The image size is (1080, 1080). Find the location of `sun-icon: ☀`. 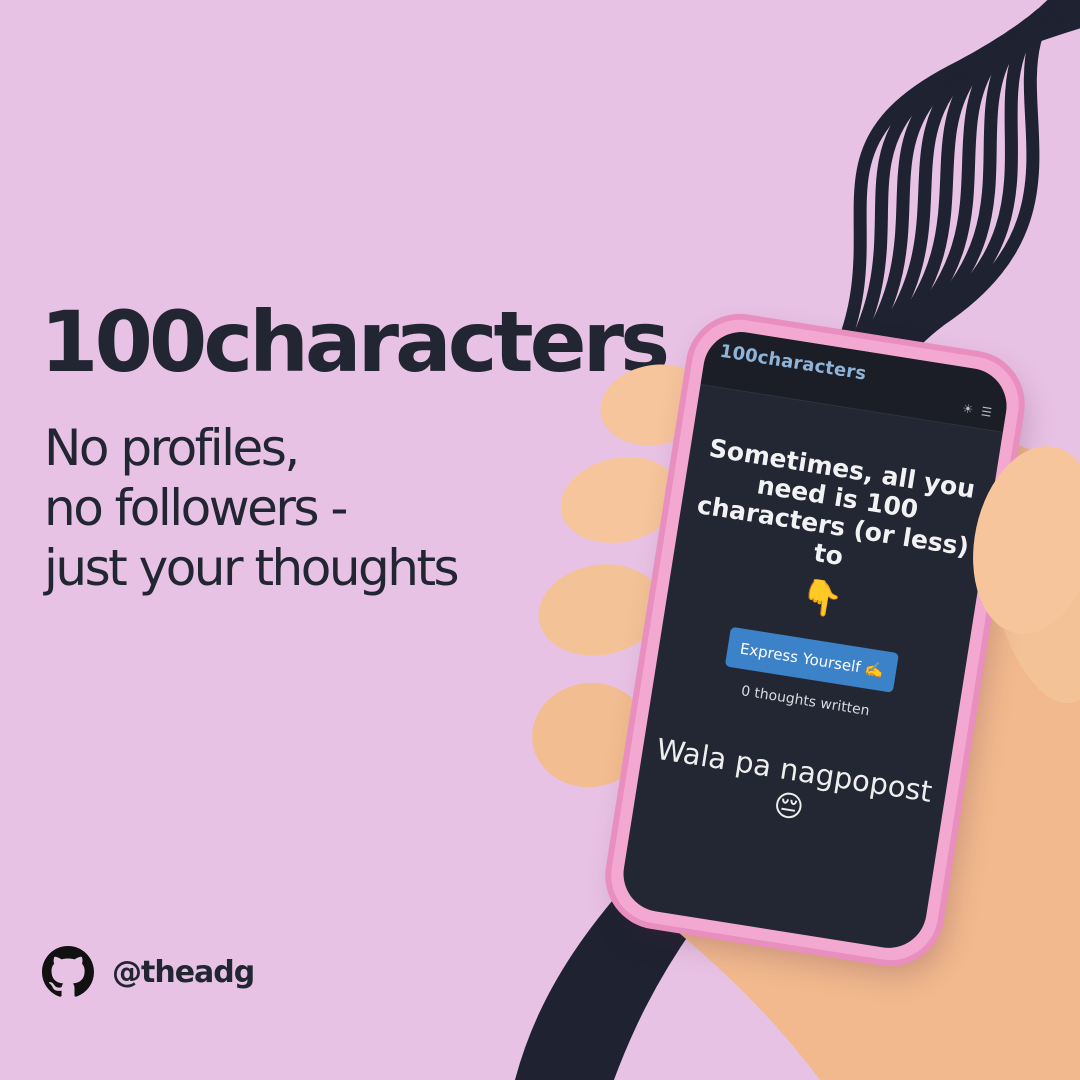

sun-icon: ☀ is located at coordinates (967, 409).